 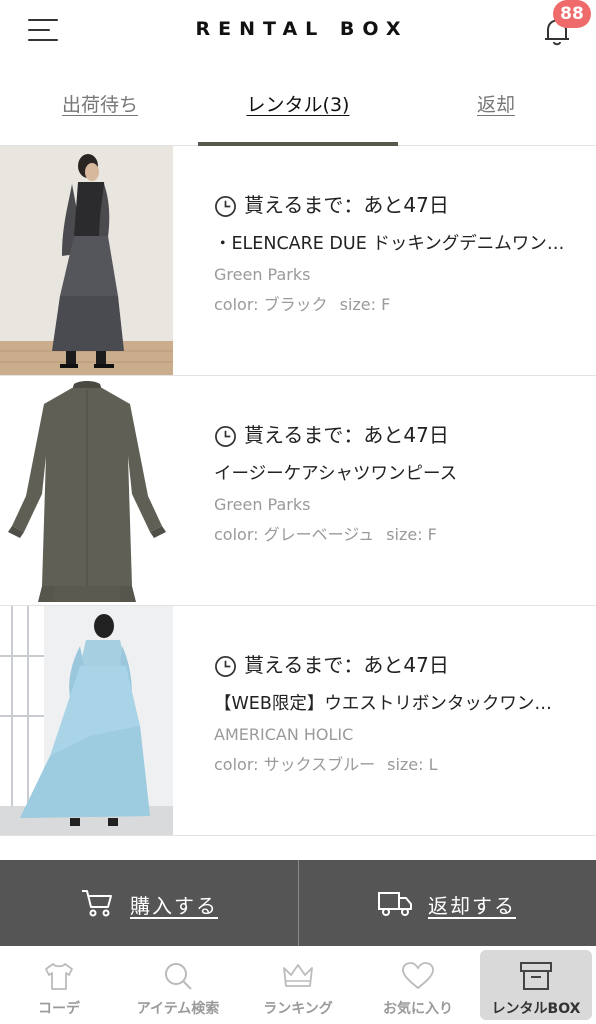 What do you see at coordinates (496, 105) in the screenshot?
I see `tab-return: 返却` at bounding box center [496, 105].